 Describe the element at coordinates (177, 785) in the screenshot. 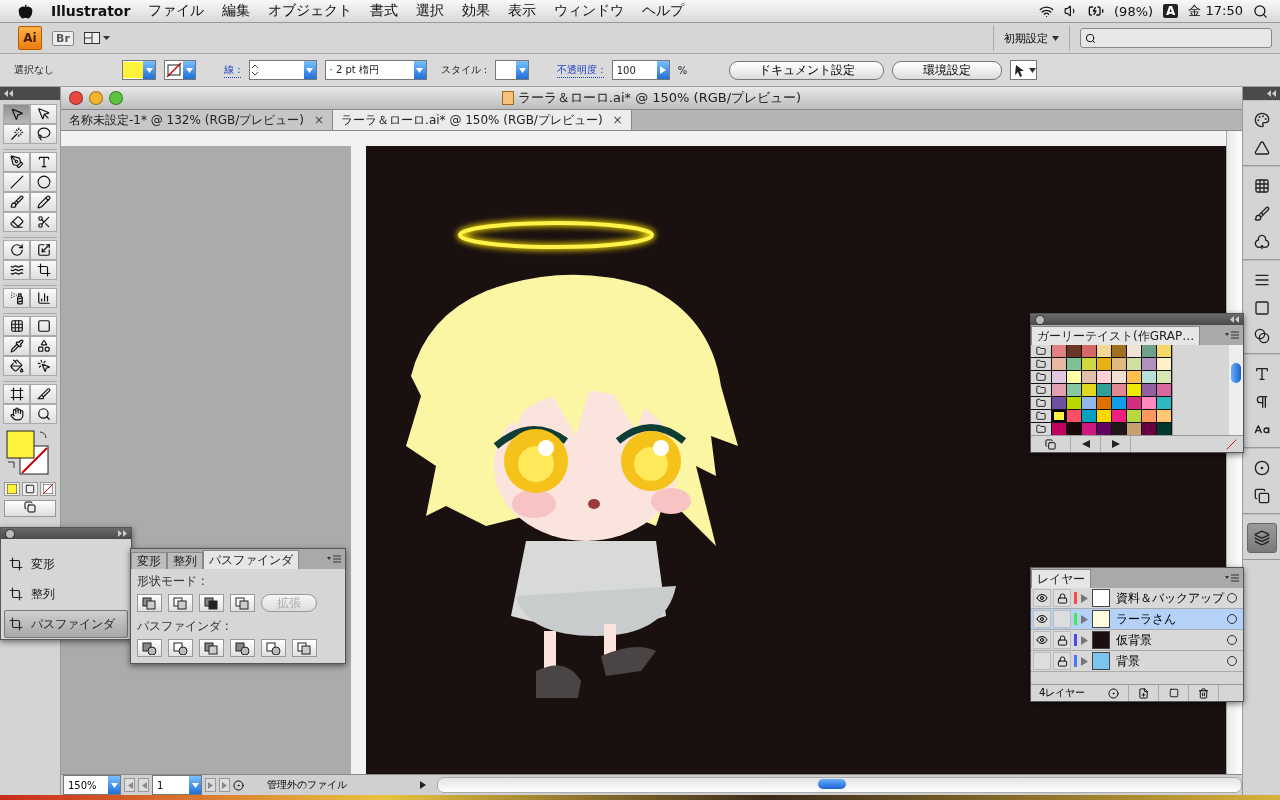

I see `page-field: 1` at that location.